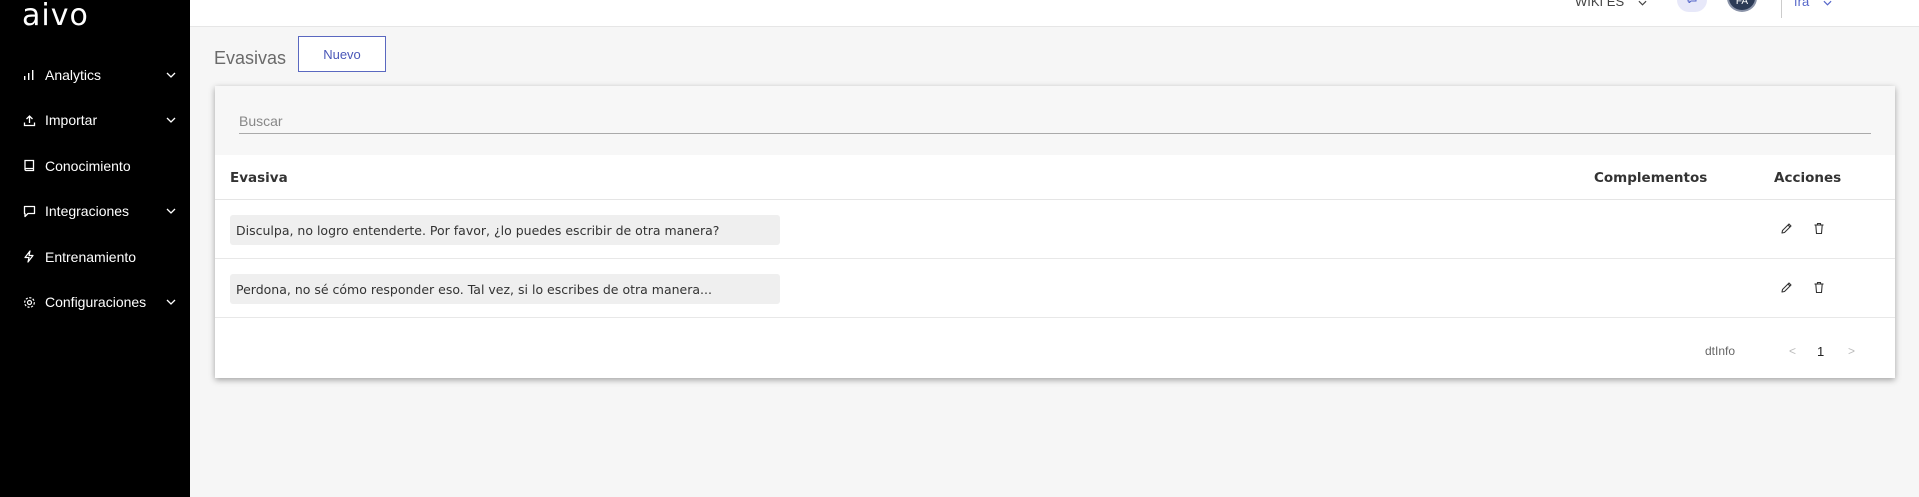  I want to click on new-button: Nuevo, so click(342, 54).